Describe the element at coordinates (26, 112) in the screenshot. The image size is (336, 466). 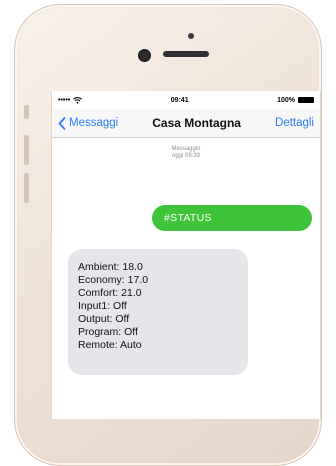
I see `mute-switch` at that location.